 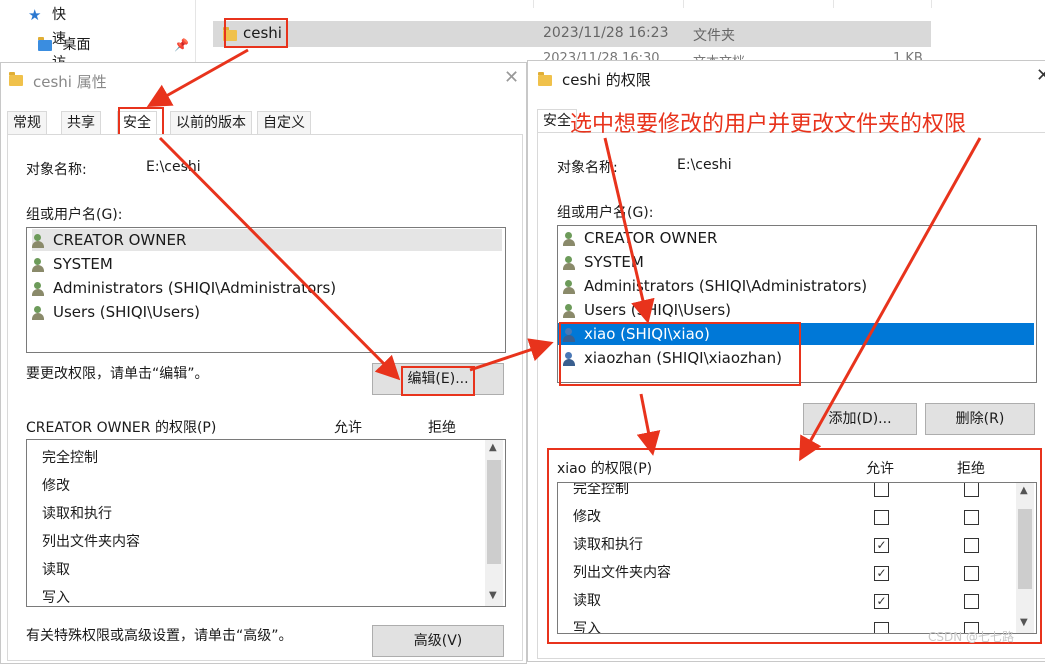 I want to click on watermark: CSDN @七七路, so click(x=971, y=637).